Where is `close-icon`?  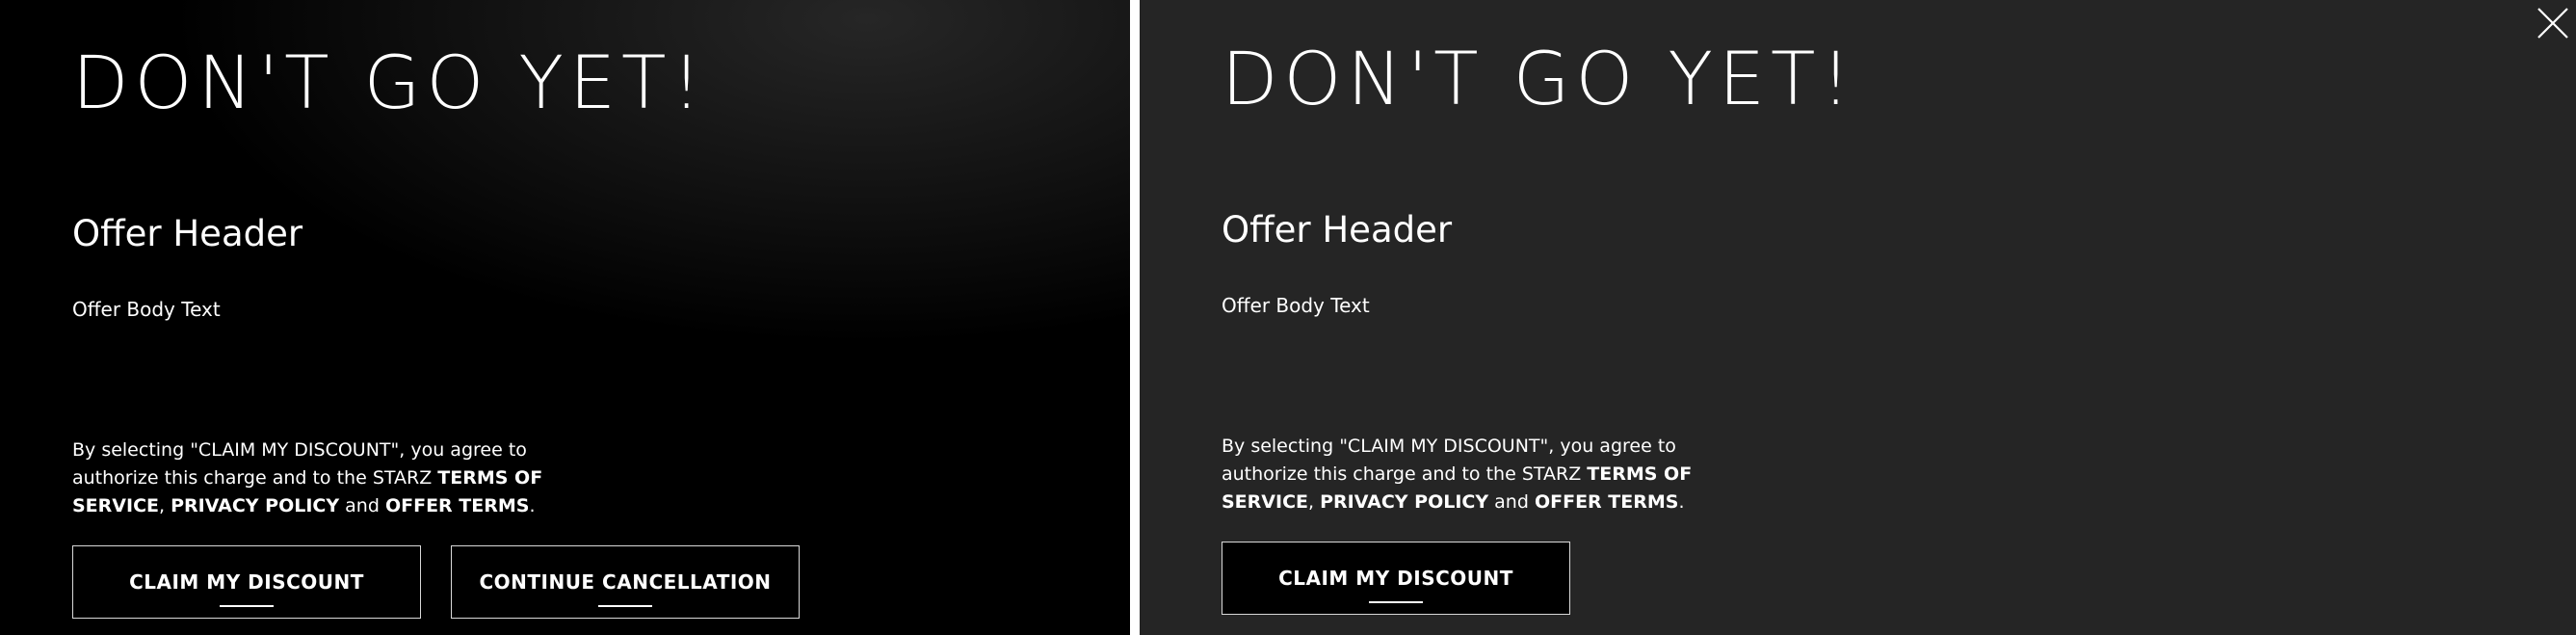
close-icon is located at coordinates (2552, 24).